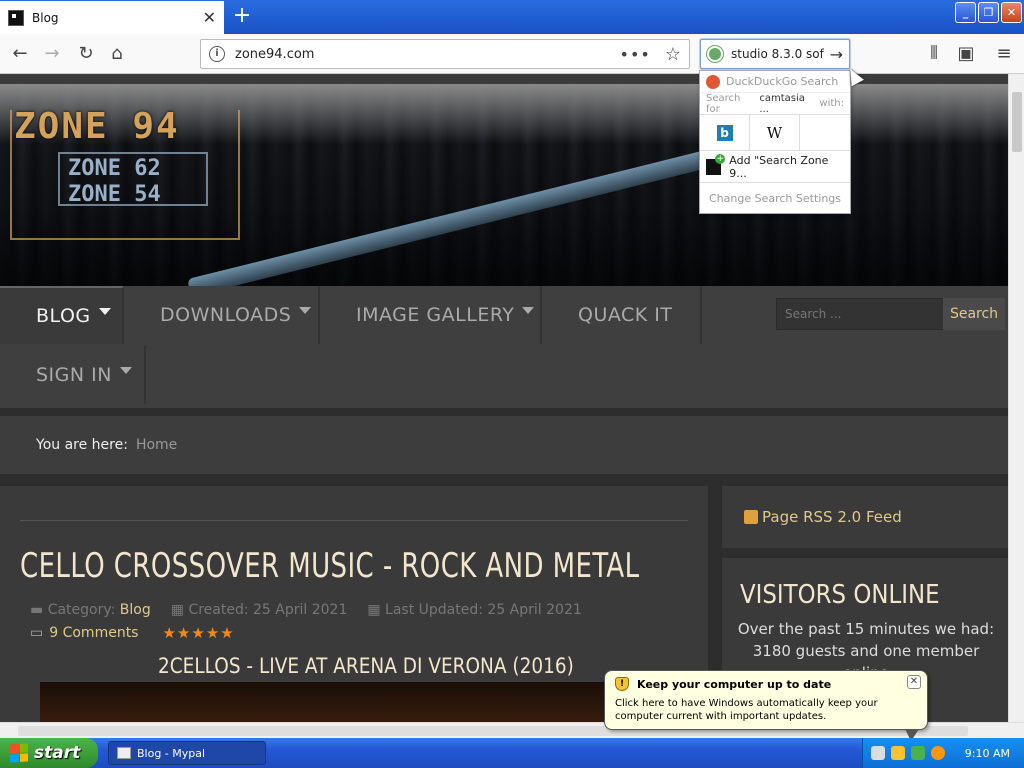 This screenshot has width=1024, height=768. I want to click on category-meta: ▬ Category: Blog, so click(90, 610).